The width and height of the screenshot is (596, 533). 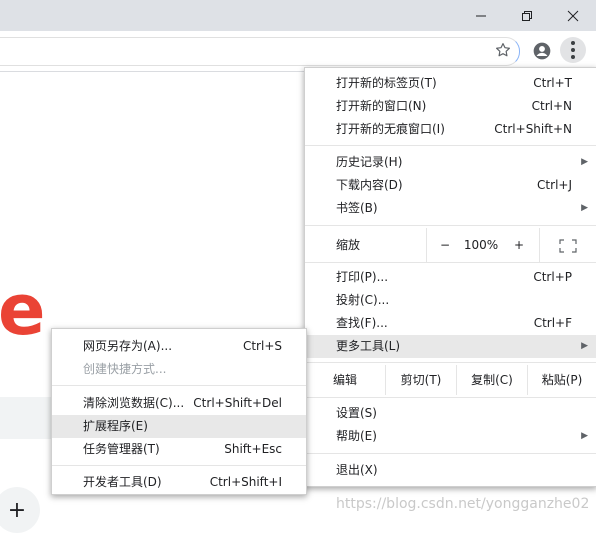 What do you see at coordinates (450, 413) in the screenshot?
I see `menu-item-settings: 设置(S)` at bounding box center [450, 413].